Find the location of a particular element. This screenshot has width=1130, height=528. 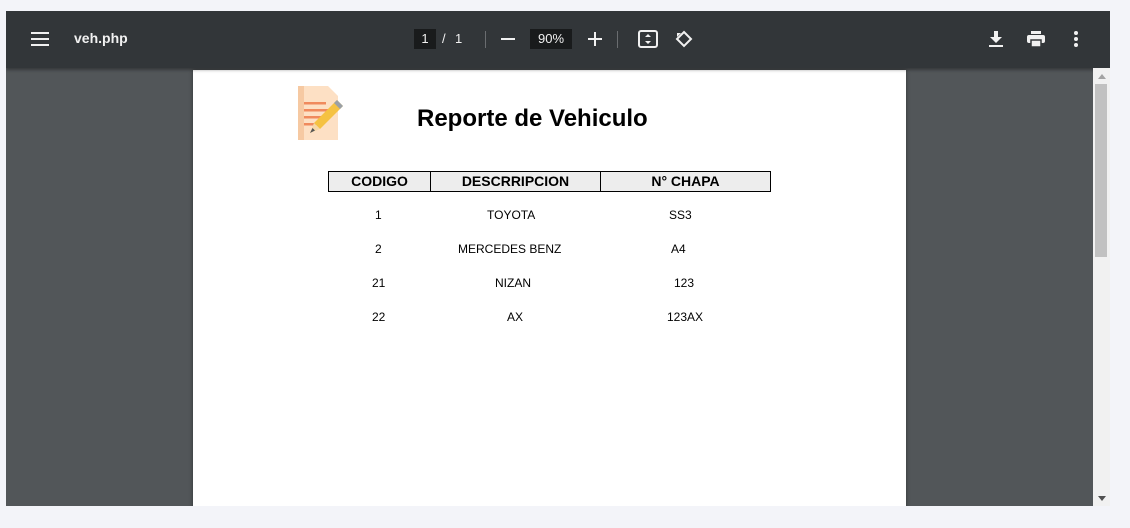

zoom-in-icon is located at coordinates (595, 39).